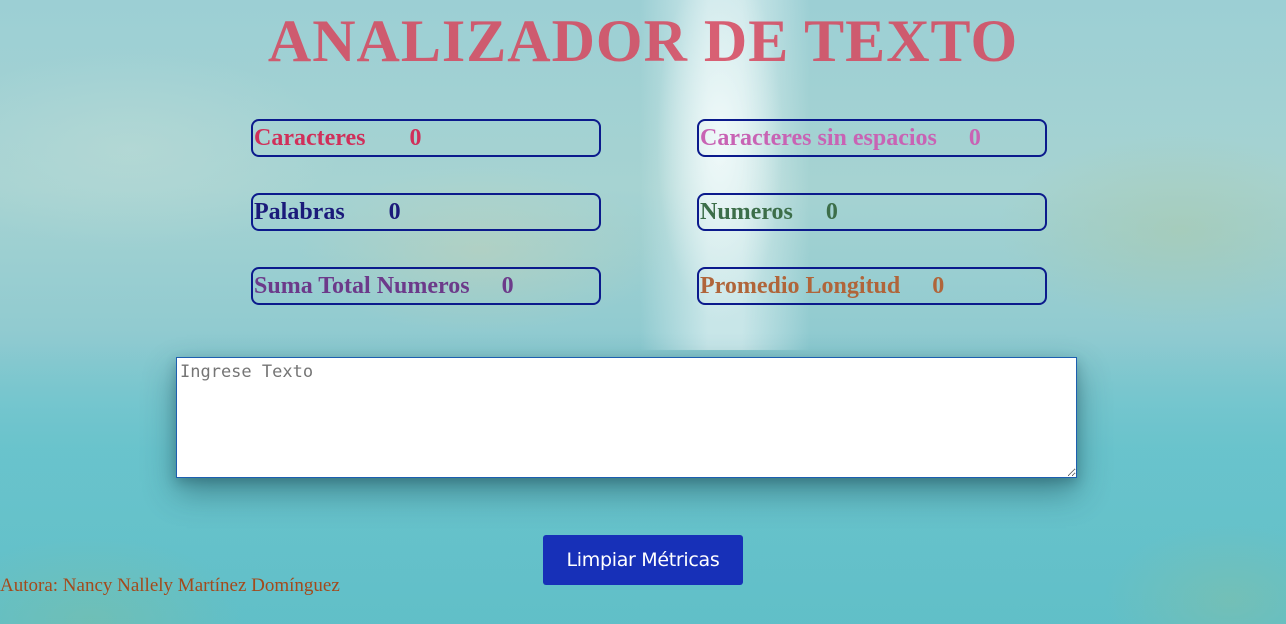 The height and width of the screenshot is (624, 1286). I want to click on author-credit: Autora: Nancy Nallely Martínez Domínguez, so click(170, 585).